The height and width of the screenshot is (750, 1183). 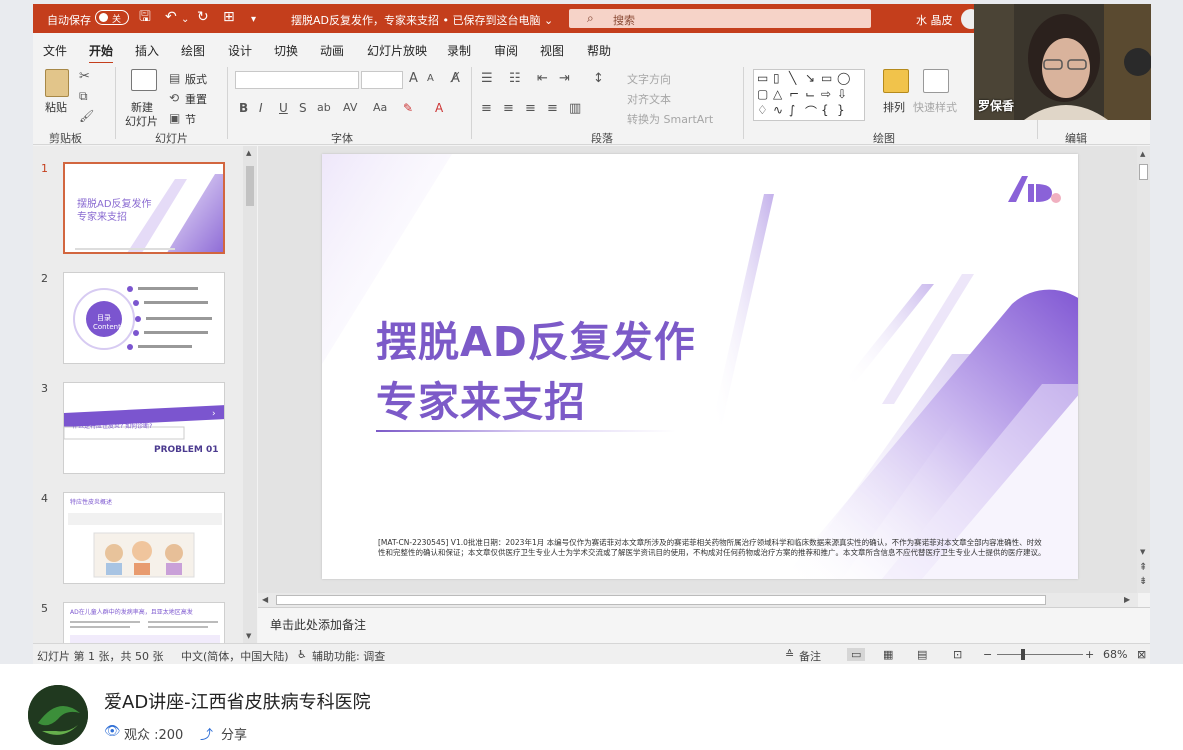 What do you see at coordinates (508, 108) in the screenshot?
I see `align-center-icon: ≡` at bounding box center [508, 108].